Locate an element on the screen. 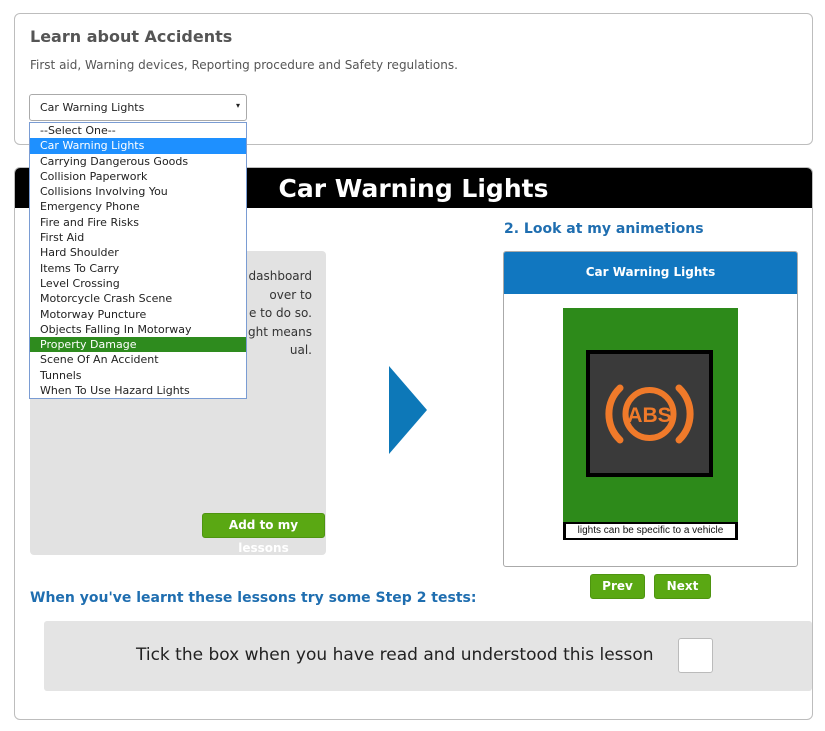 This screenshot has width=825, height=731. arrow-right-icon is located at coordinates (408, 410).